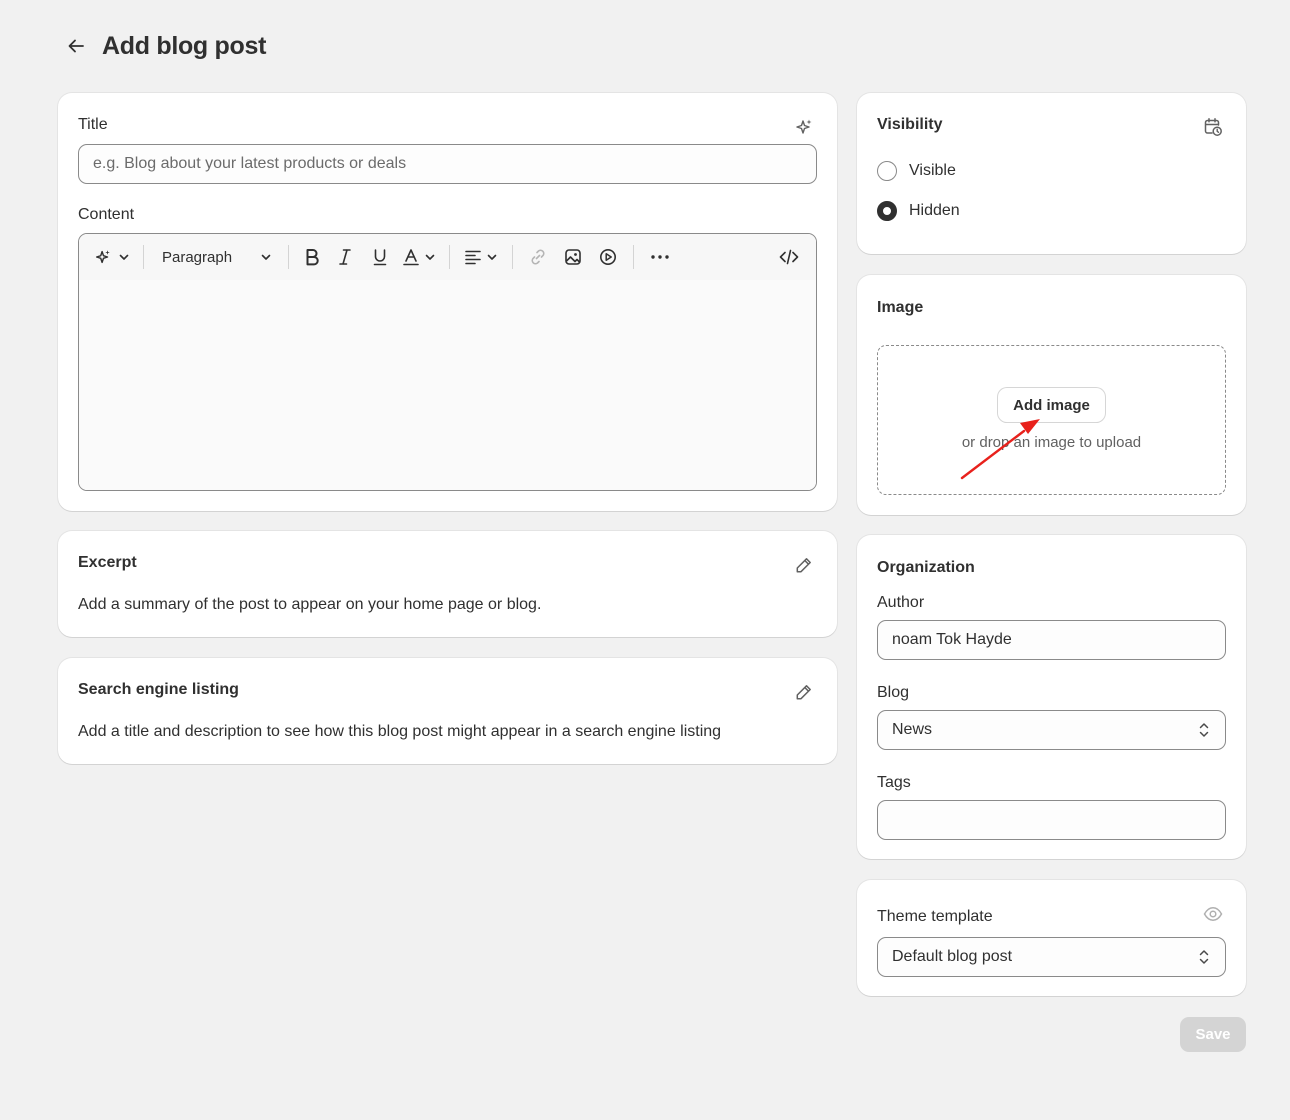 The image size is (1290, 1120). Describe the element at coordinates (934, 210) in the screenshot. I see `hidden-radio-label: Hidden` at that location.